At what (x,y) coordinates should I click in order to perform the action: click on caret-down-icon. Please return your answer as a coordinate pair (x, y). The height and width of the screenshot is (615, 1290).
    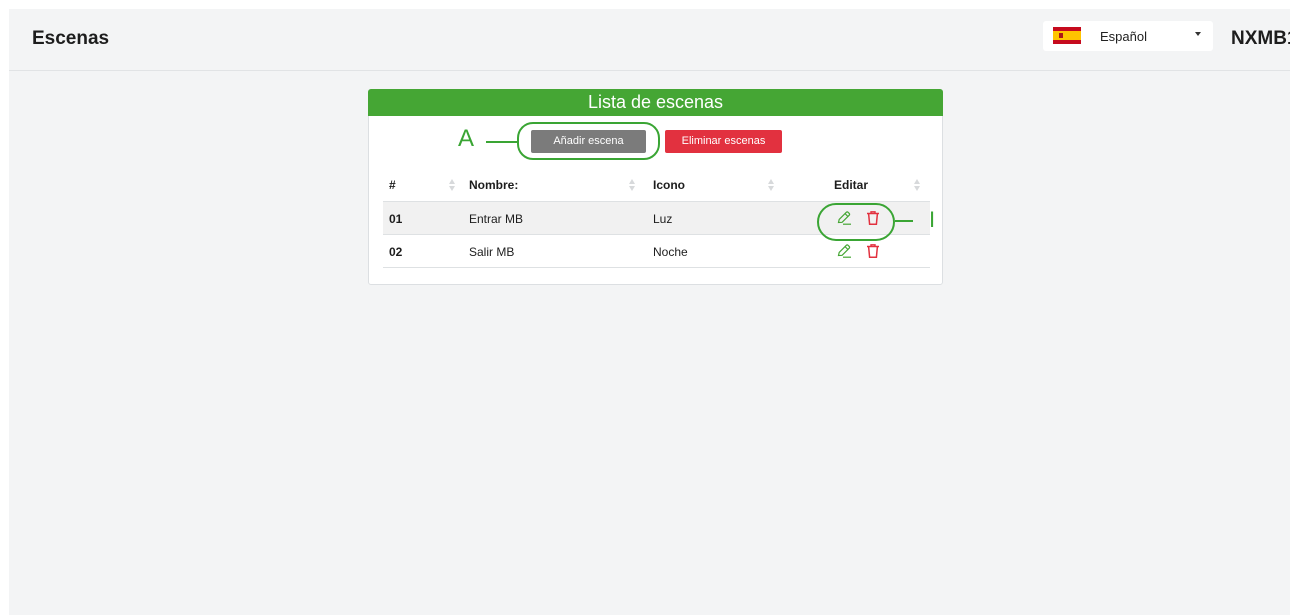
    Looking at the image, I should click on (1198, 34).